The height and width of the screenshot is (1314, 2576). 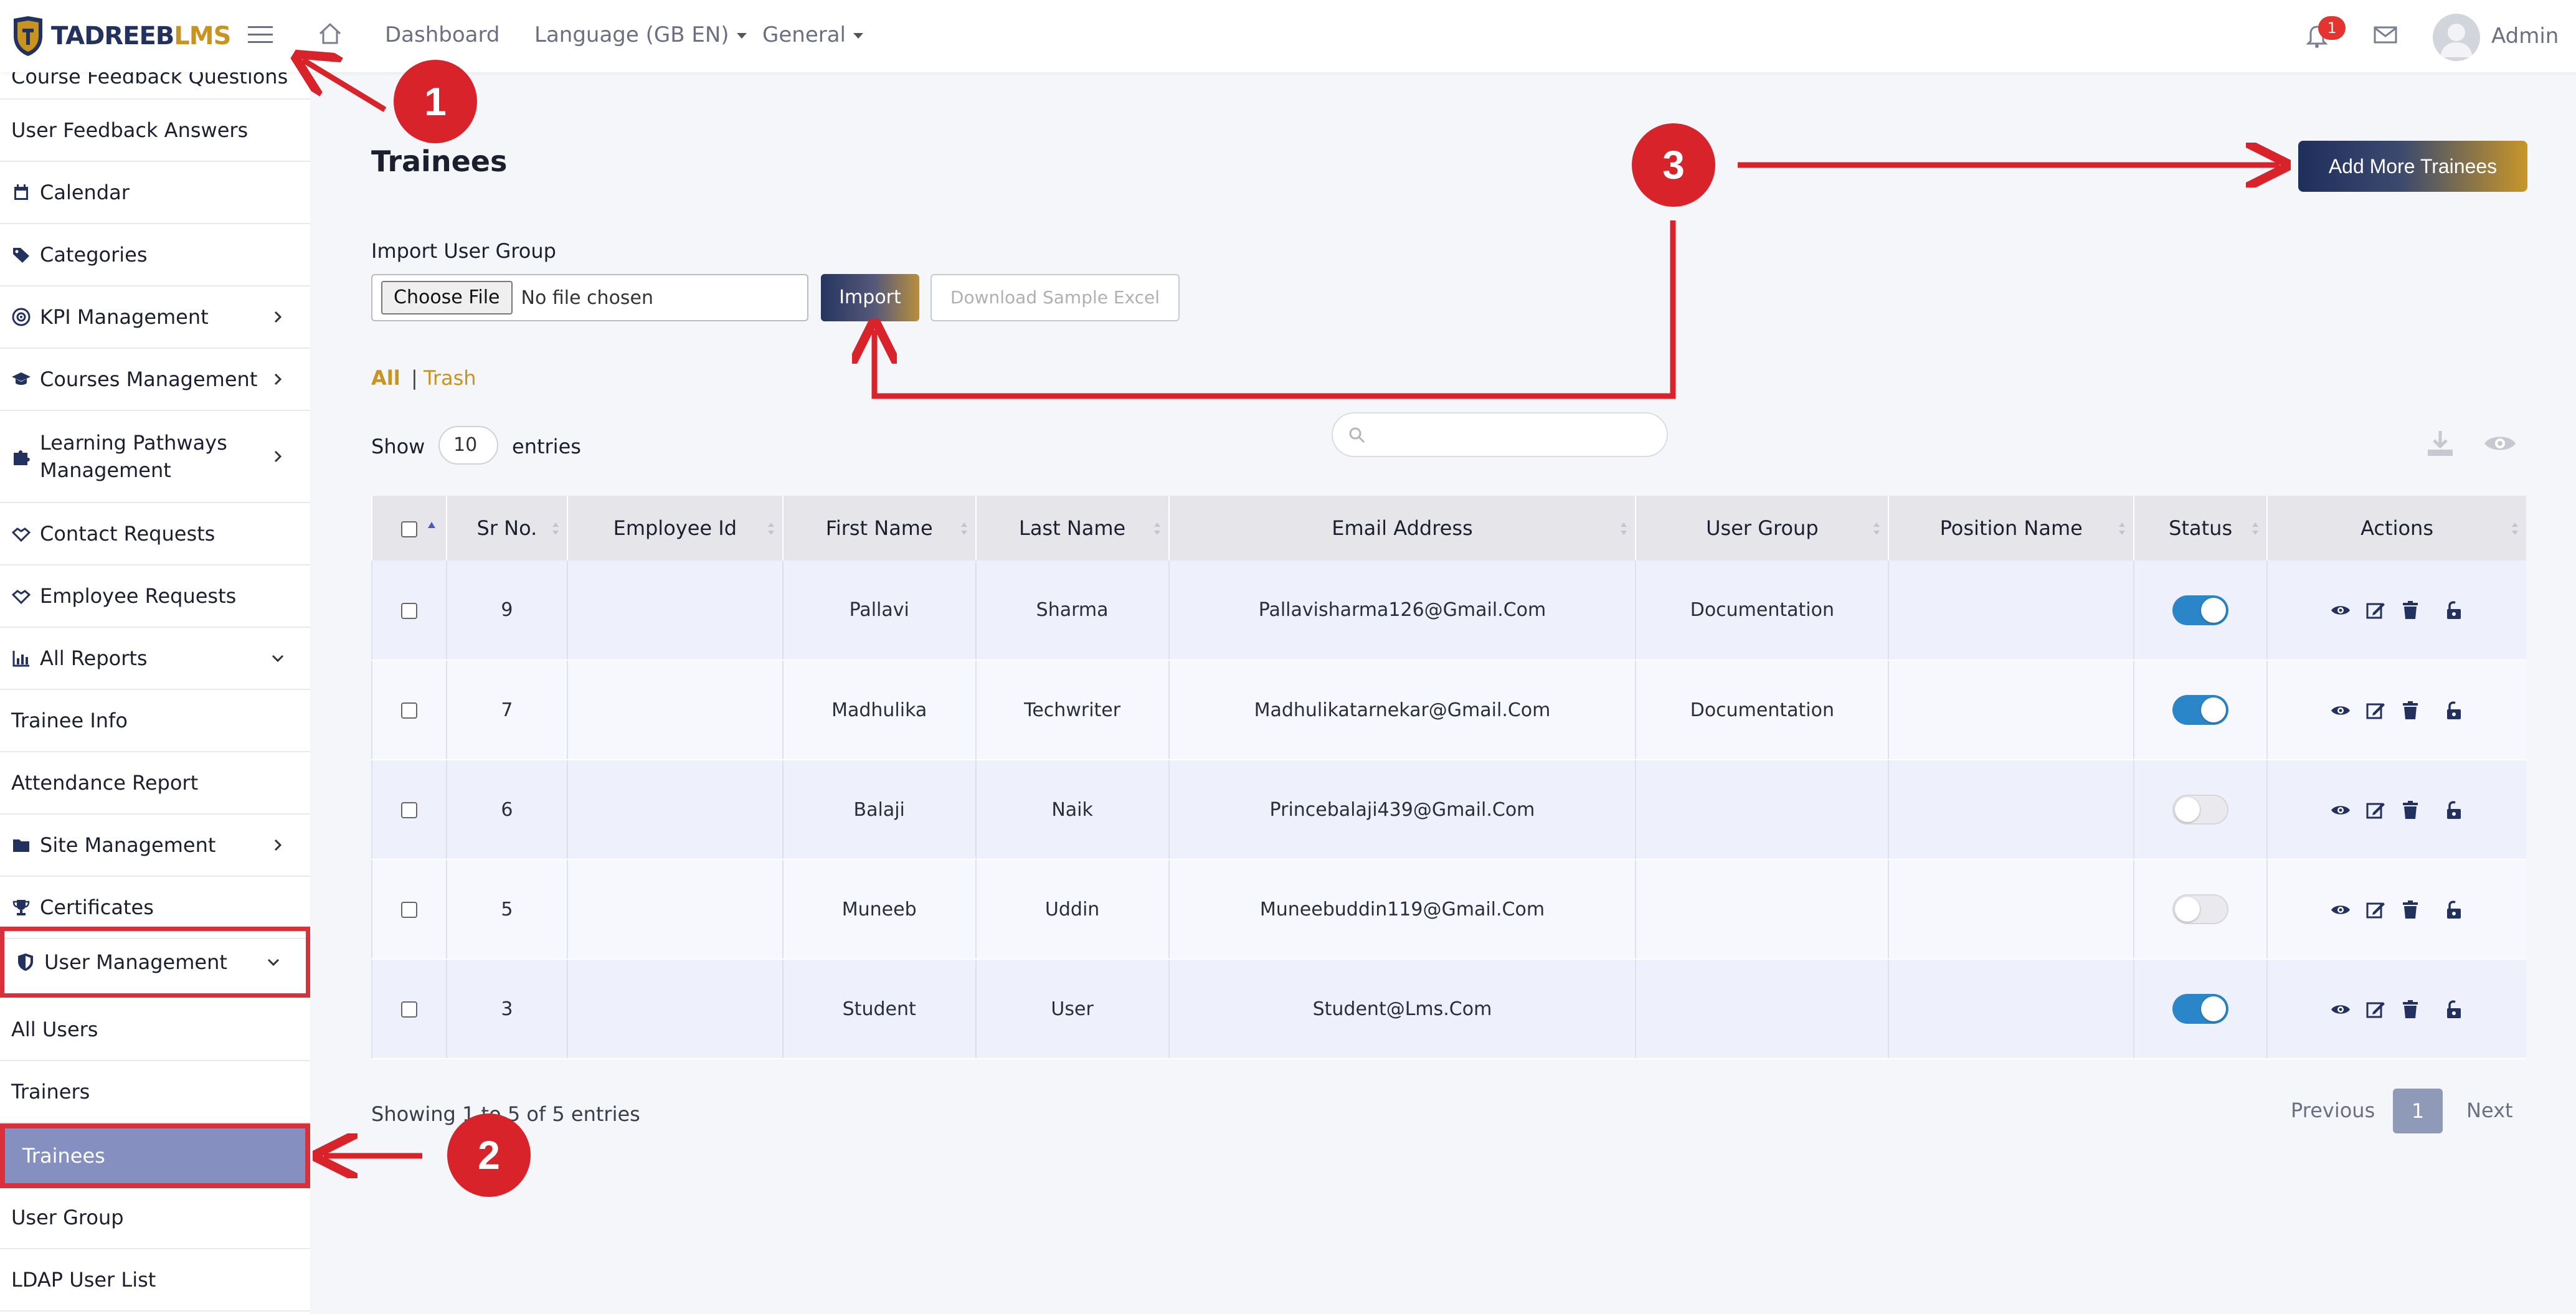 What do you see at coordinates (155, 380) in the screenshot?
I see `sidebar-item-courses-management: Courses Management` at bounding box center [155, 380].